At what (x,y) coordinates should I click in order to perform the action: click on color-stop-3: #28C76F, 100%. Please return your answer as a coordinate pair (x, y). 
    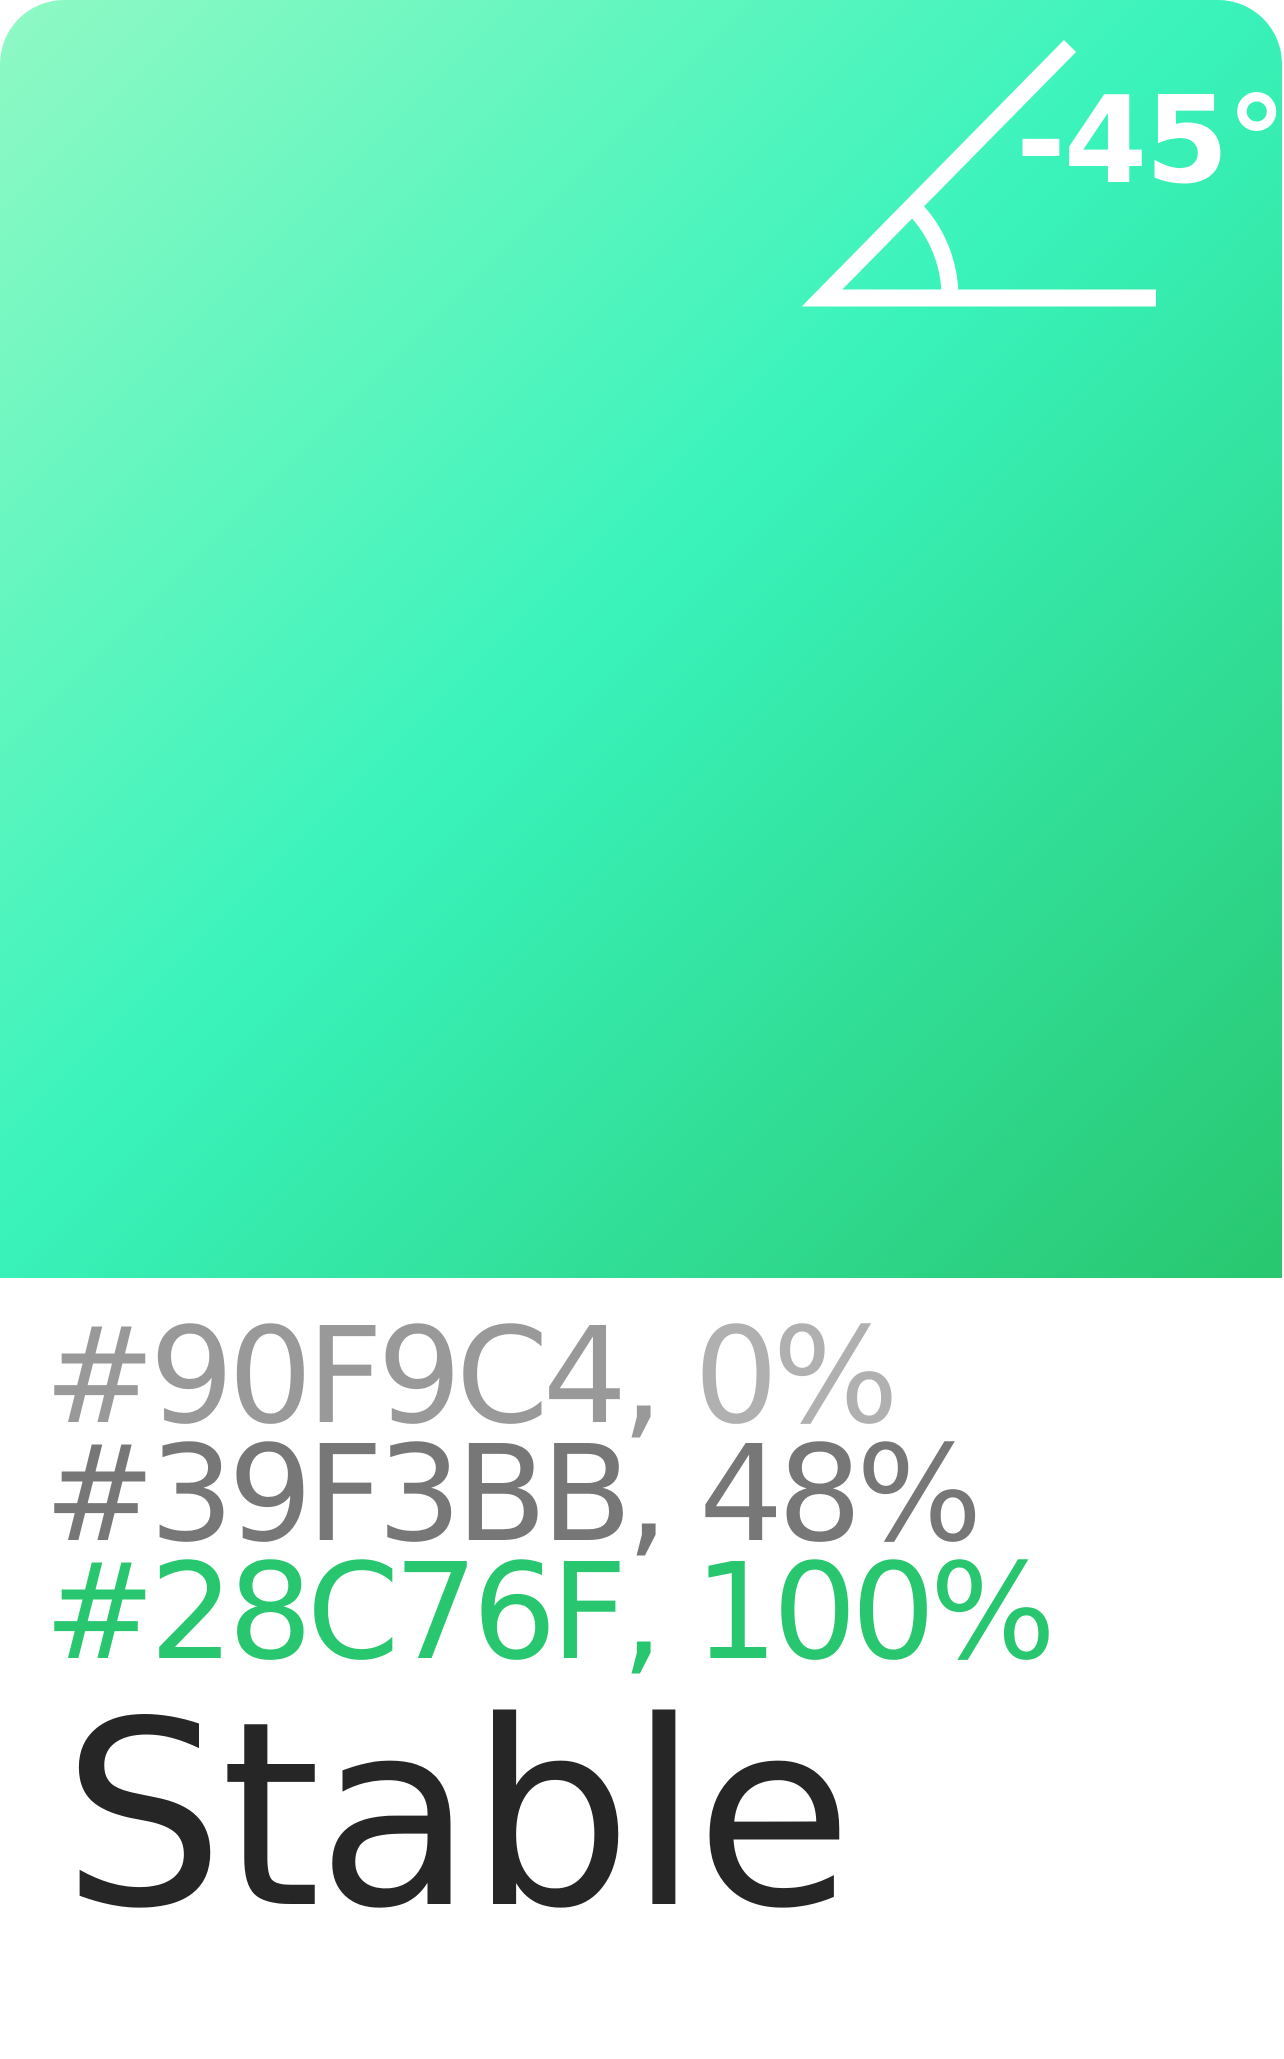
    Looking at the image, I should click on (550, 1613).